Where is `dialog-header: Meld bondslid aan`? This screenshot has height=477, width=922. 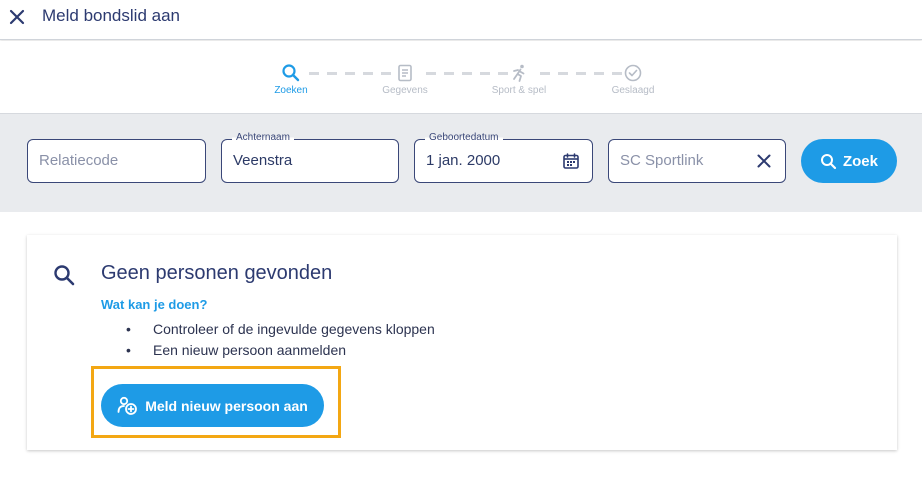
dialog-header: Meld bondslid aan is located at coordinates (461, 20).